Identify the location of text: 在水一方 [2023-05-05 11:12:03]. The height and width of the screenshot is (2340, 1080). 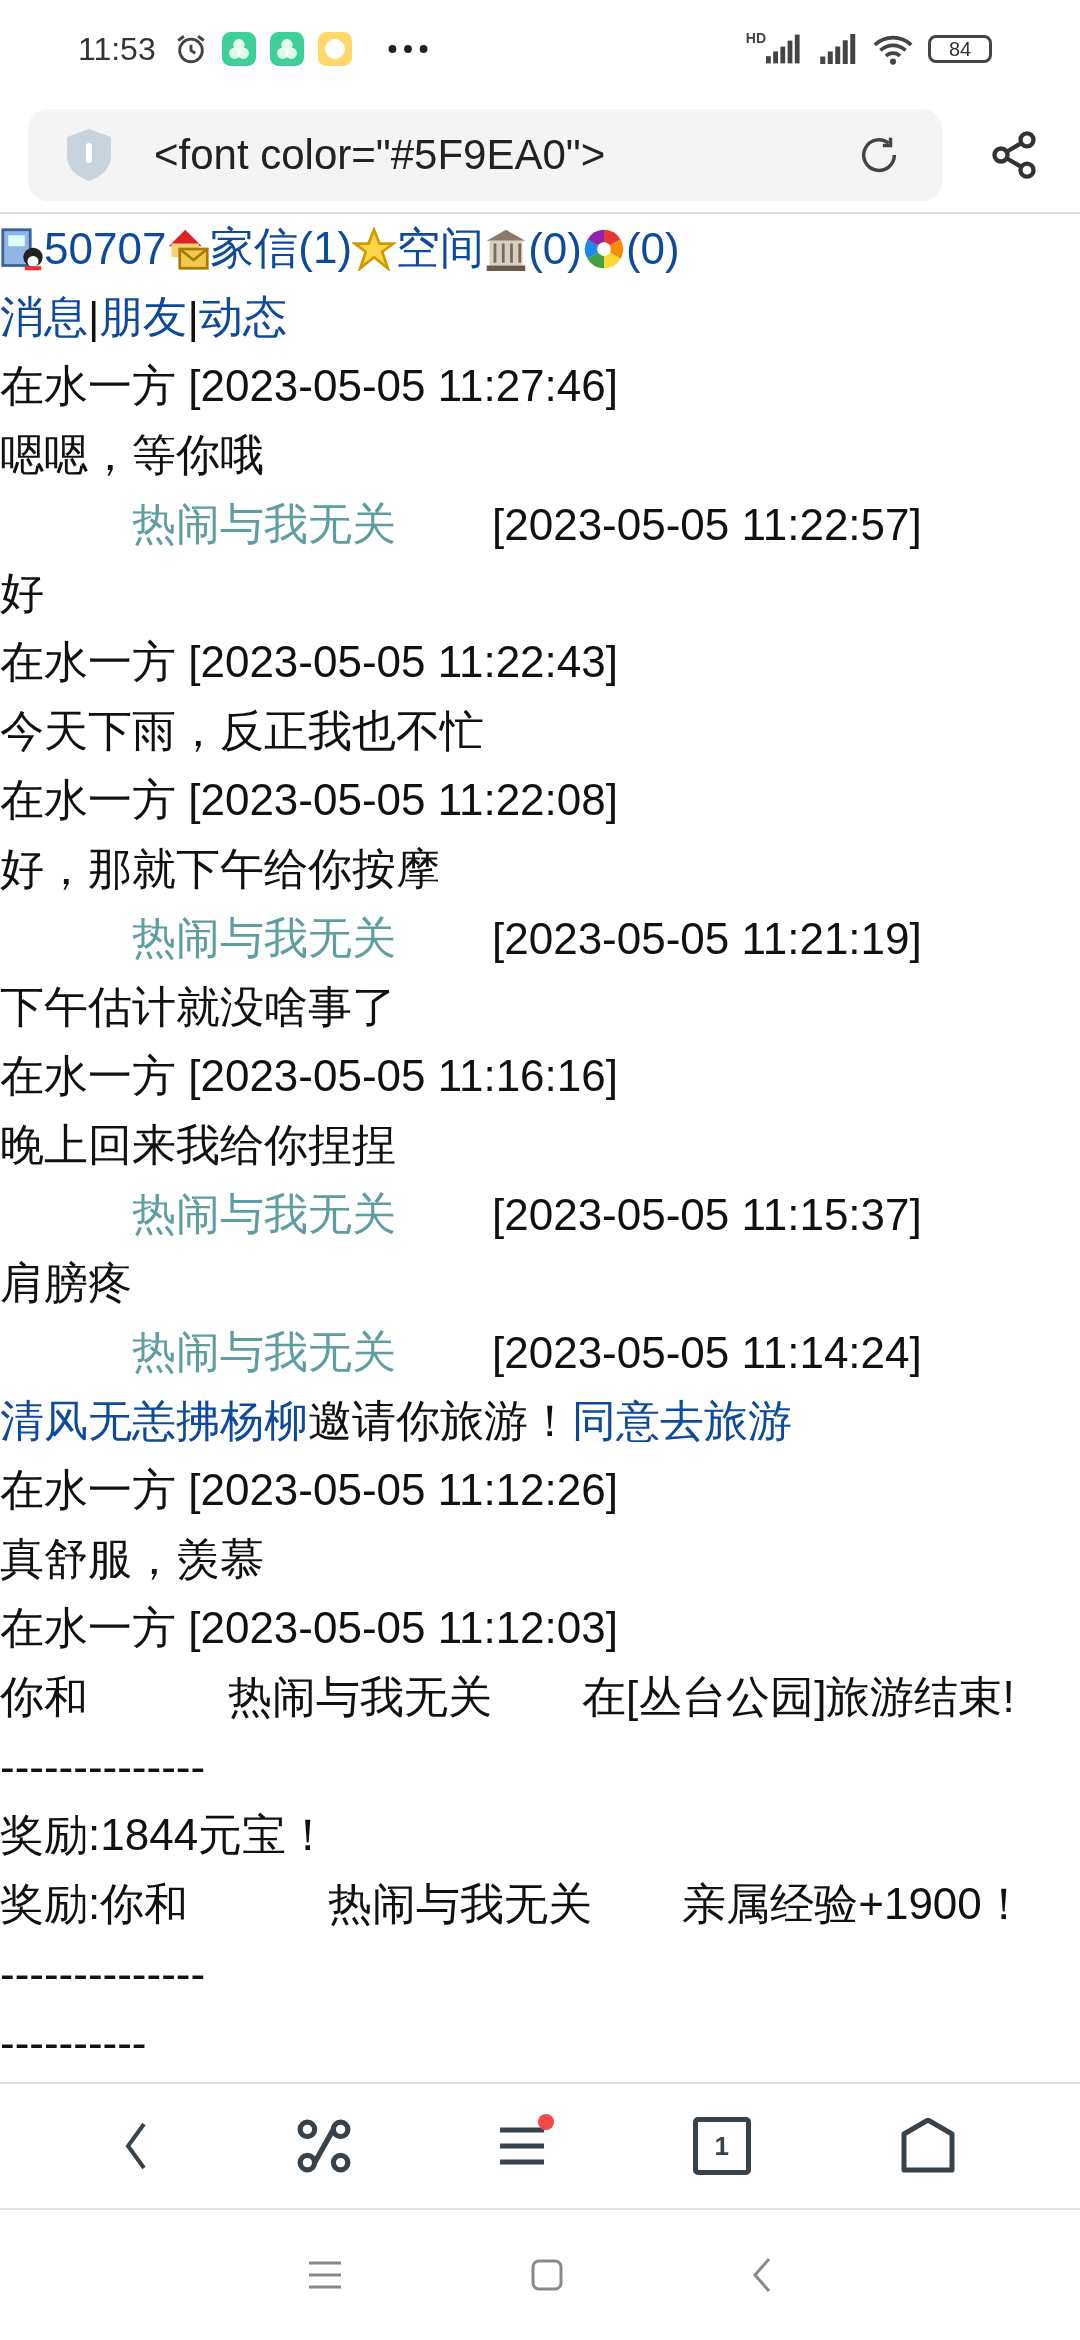
(309, 1628).